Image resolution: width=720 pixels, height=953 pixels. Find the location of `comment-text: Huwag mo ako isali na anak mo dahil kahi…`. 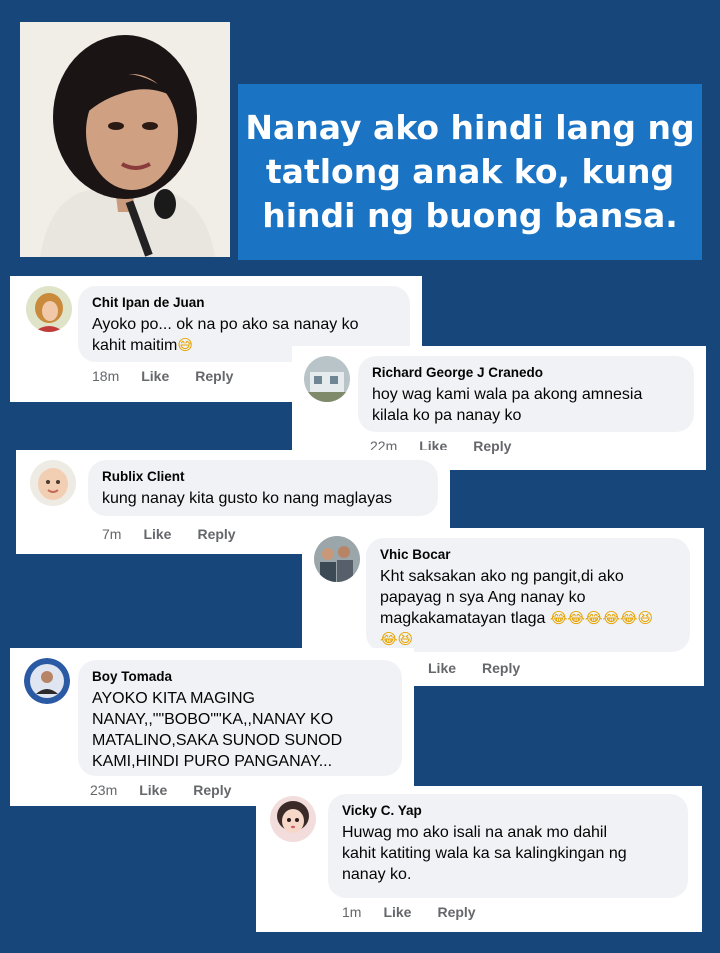

comment-text: Huwag mo ako isali na anak mo dahil kahi… is located at coordinates (508, 853).